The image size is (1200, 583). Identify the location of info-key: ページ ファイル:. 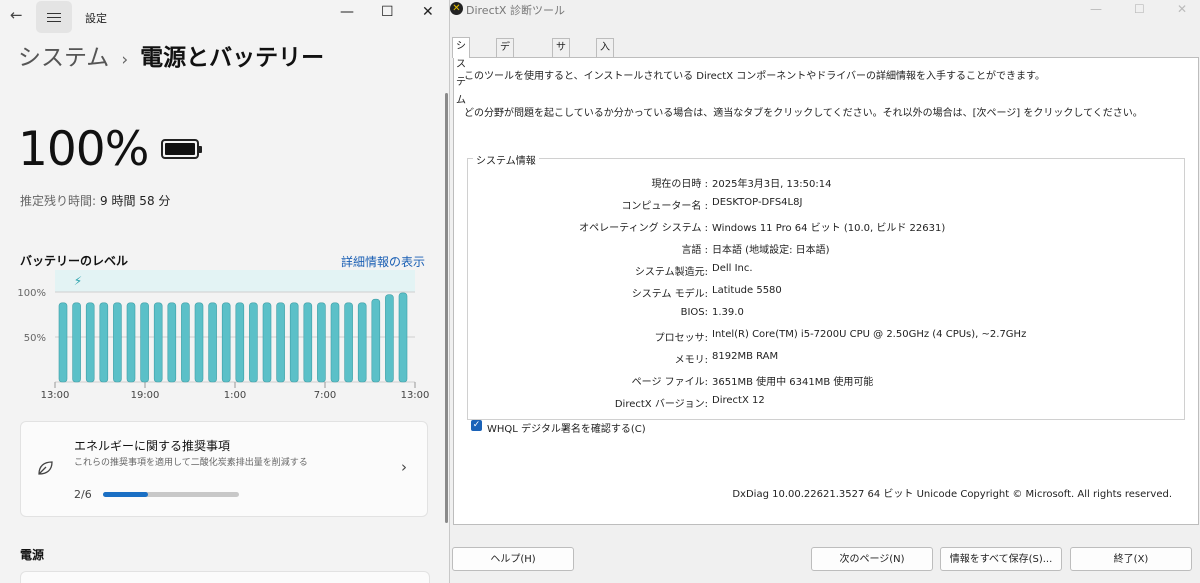
(669, 382).